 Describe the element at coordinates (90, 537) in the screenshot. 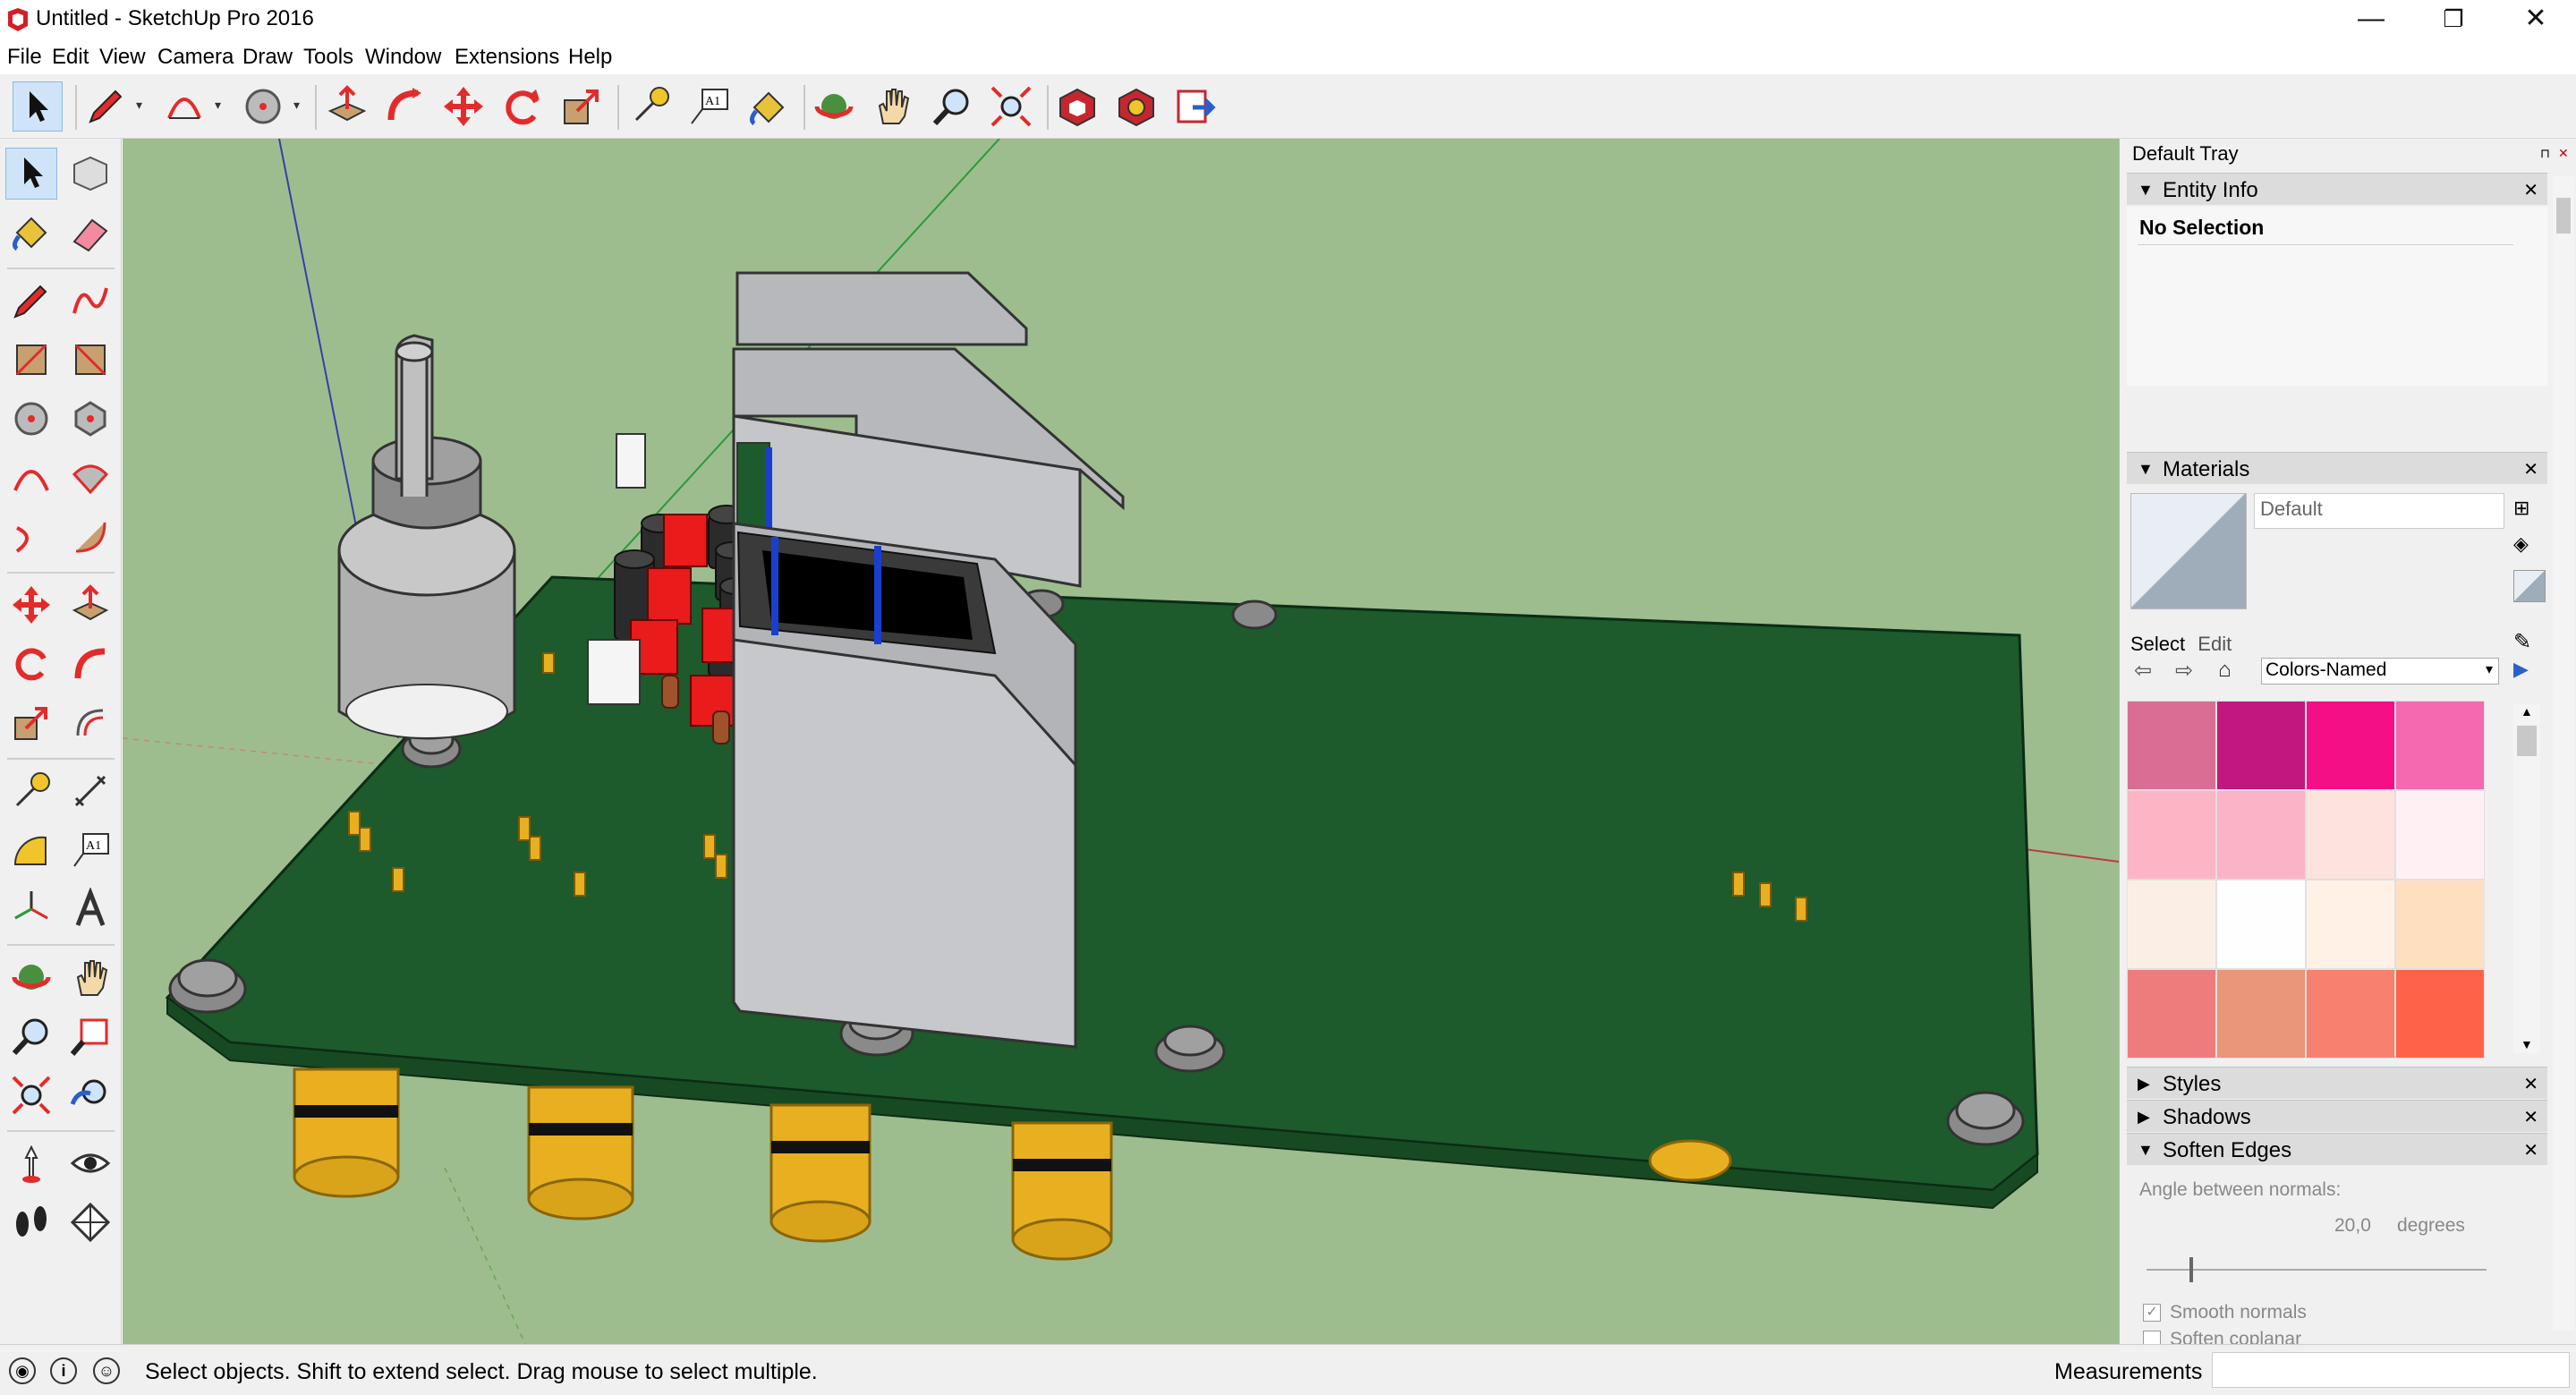

I see `three-point-arc-tool-button` at that location.